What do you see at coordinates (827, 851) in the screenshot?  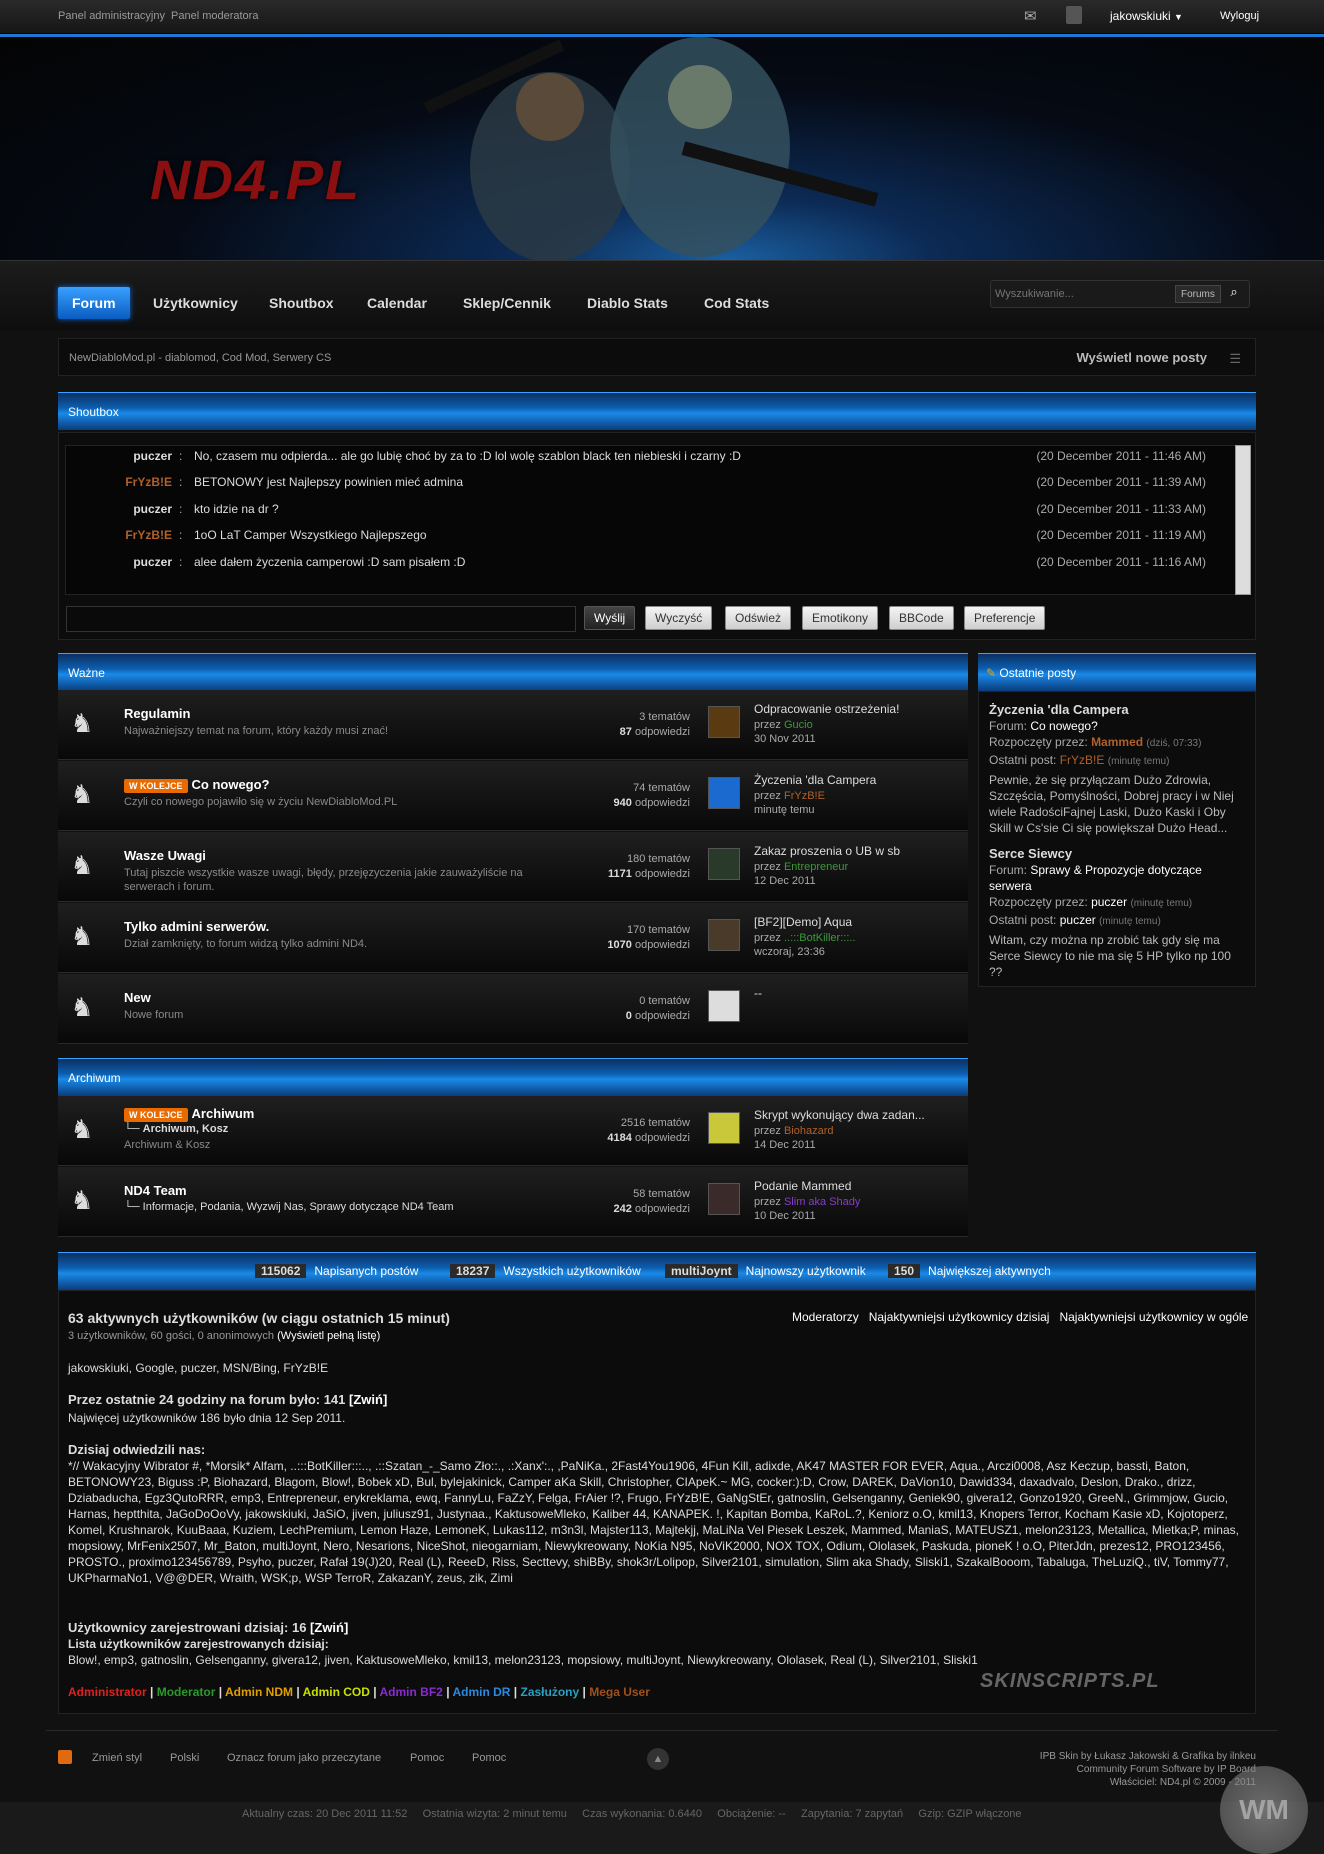 I see `last-post-title: Zakaz proszenia o UB w sb` at bounding box center [827, 851].